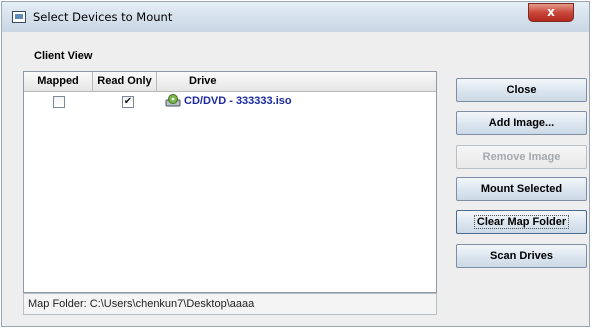 The image size is (593, 330). I want to click on column-header-drive: Drive, so click(296, 82).